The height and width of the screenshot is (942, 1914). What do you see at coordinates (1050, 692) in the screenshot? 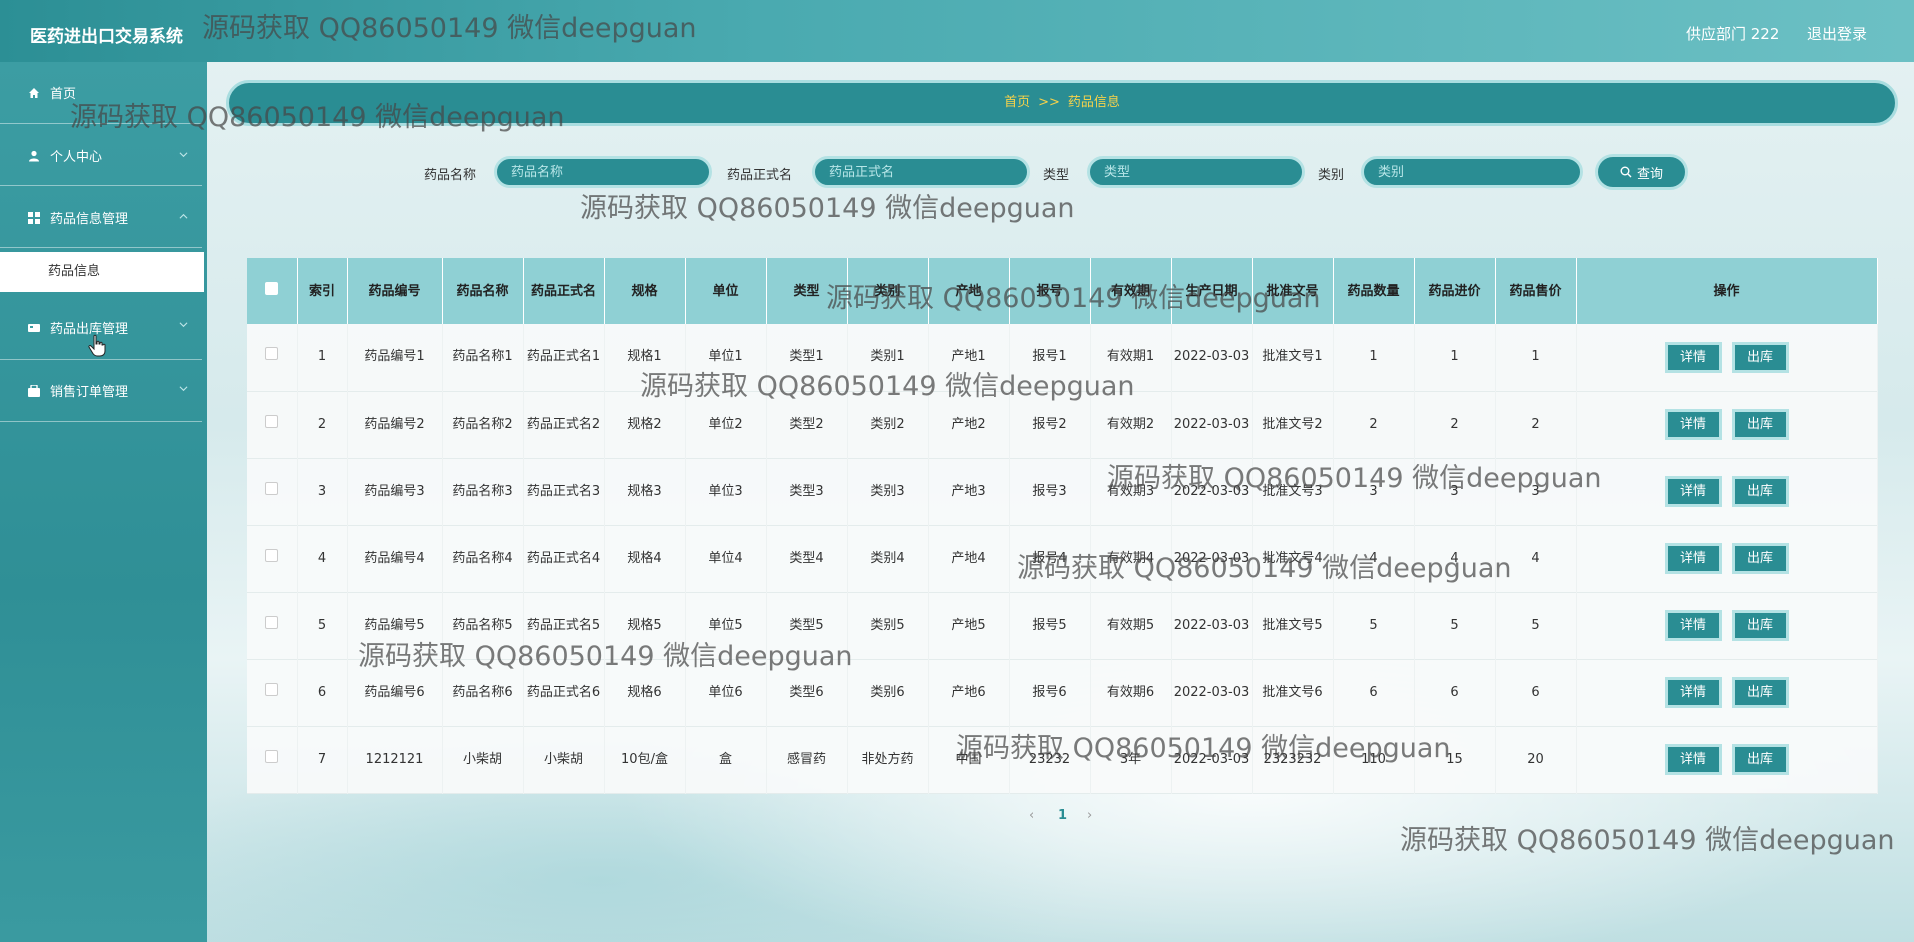
I see `table-cell: 报号6` at bounding box center [1050, 692].